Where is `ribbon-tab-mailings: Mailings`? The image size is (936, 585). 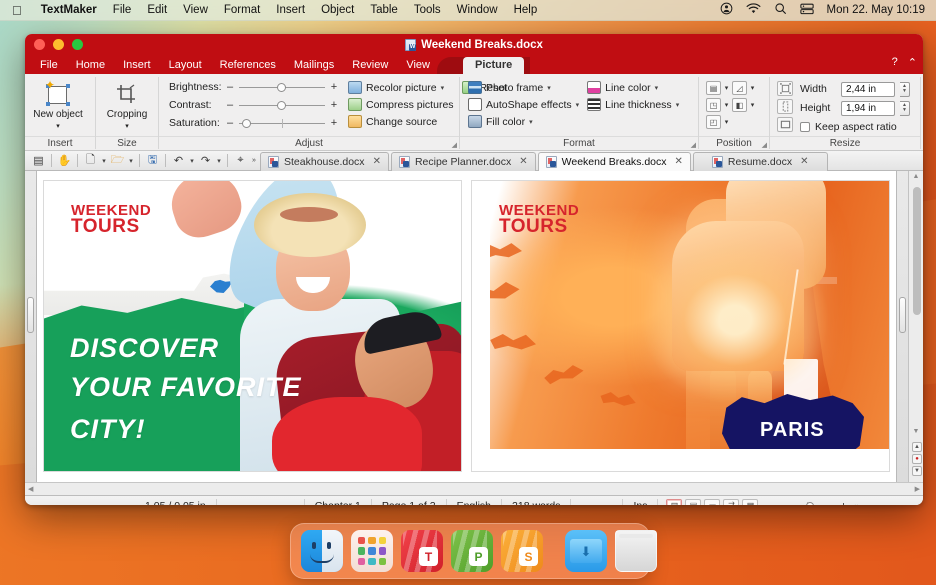 ribbon-tab-mailings: Mailings is located at coordinates (314, 65).